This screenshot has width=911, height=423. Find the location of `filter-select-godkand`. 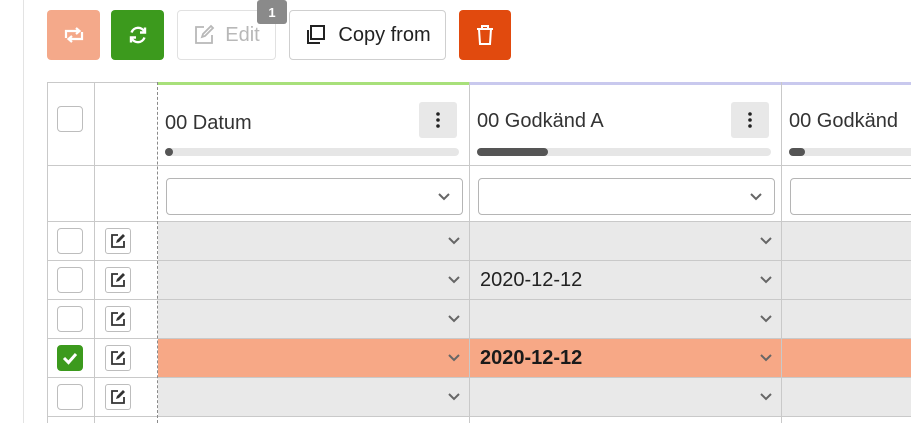

filter-select-godkand is located at coordinates (850, 196).